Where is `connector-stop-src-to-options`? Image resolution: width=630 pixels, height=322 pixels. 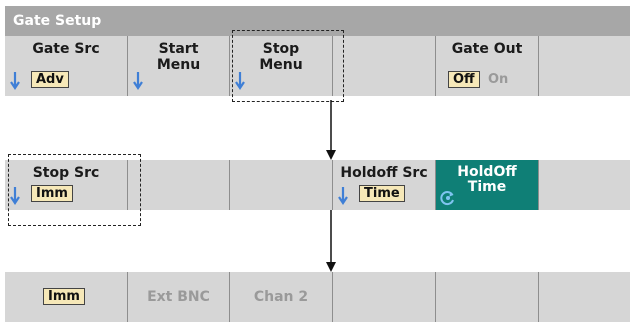
connector-stop-src-to-options is located at coordinates (331, 241).